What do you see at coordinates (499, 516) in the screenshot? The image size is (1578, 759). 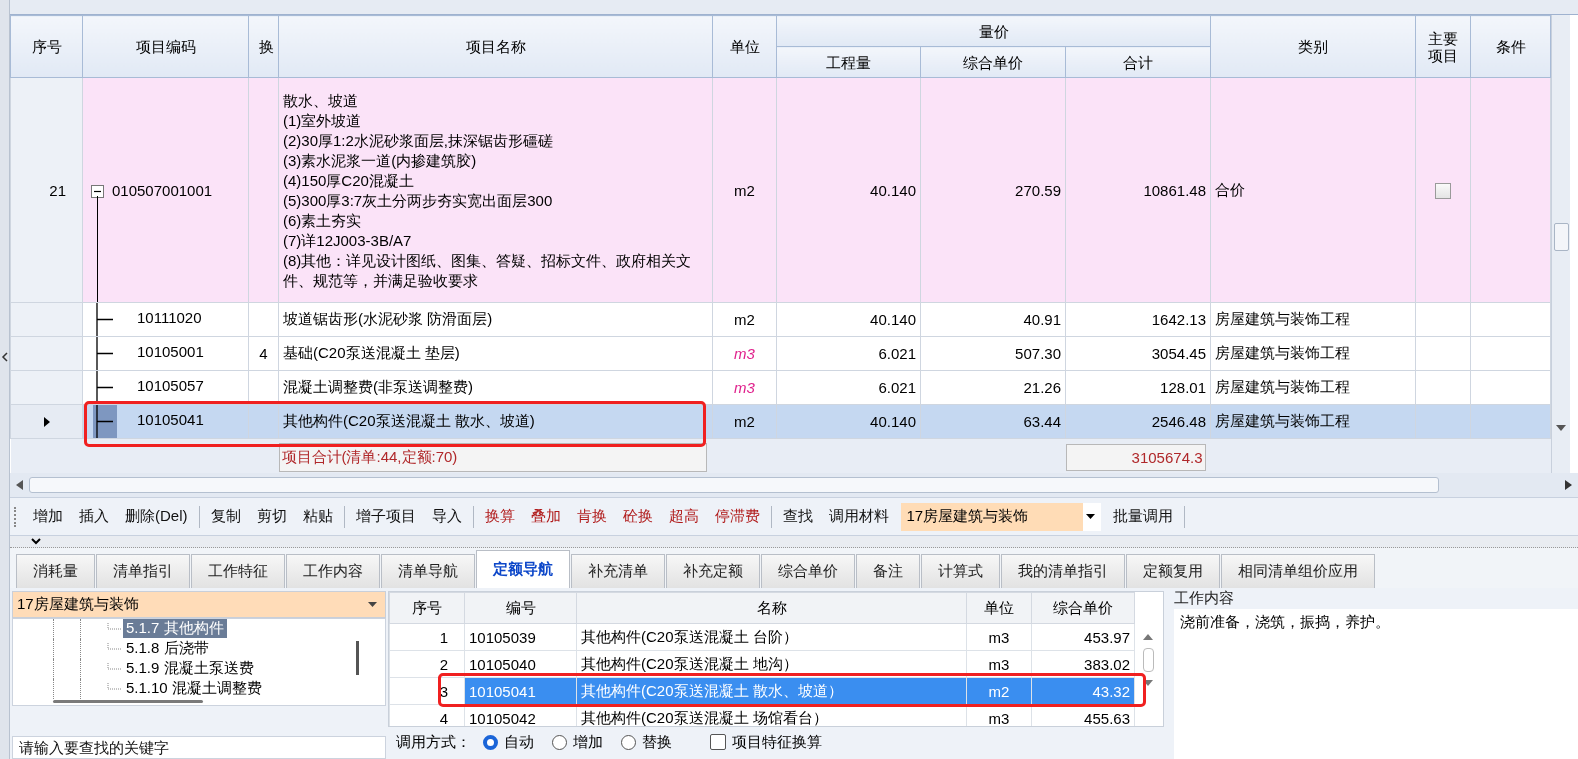 I see `toolbar-button: 换算` at bounding box center [499, 516].